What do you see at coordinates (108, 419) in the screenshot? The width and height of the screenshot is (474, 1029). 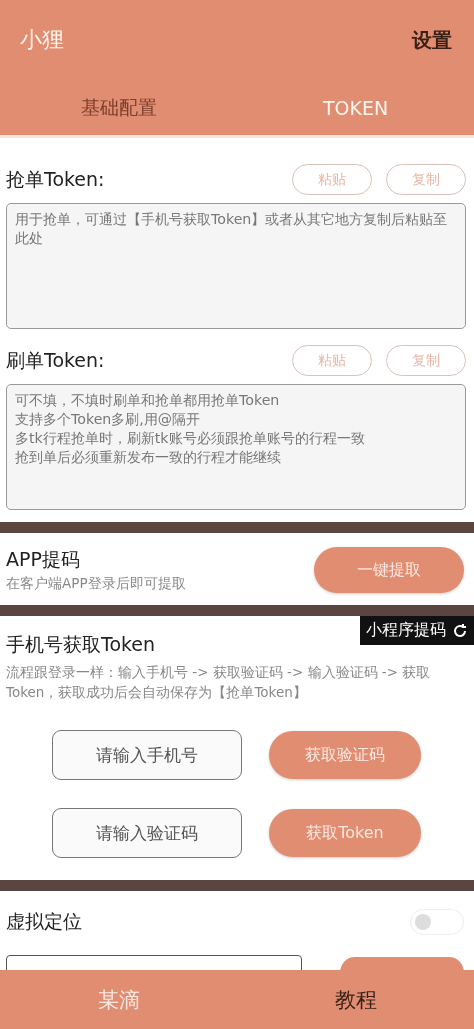 I see `placeholder-text: 支持多个Token多刷,用@隔开` at bounding box center [108, 419].